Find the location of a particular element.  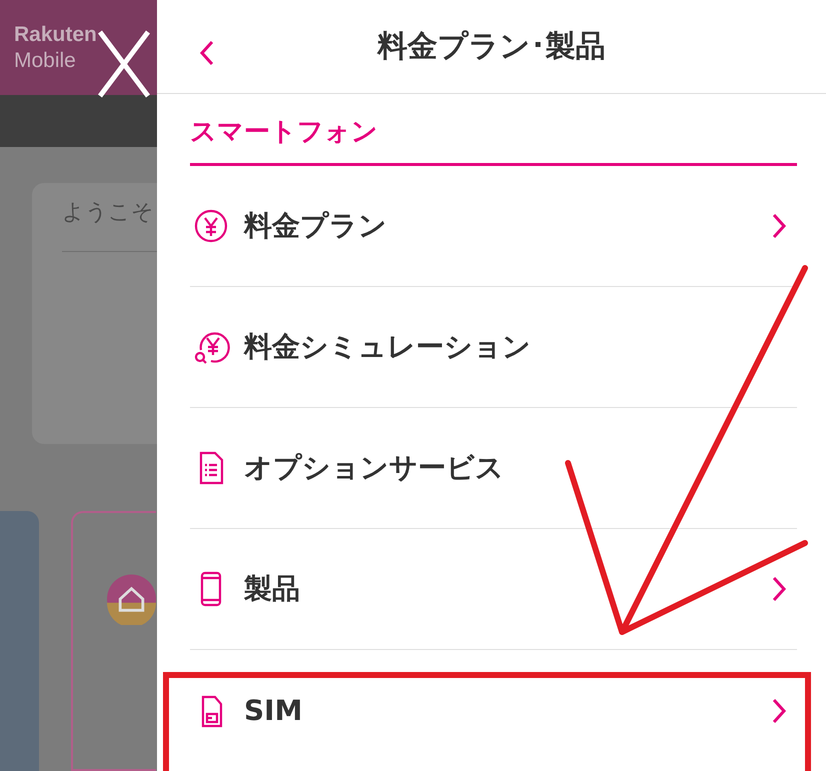

section-heading: スマートフォン is located at coordinates (493, 140).